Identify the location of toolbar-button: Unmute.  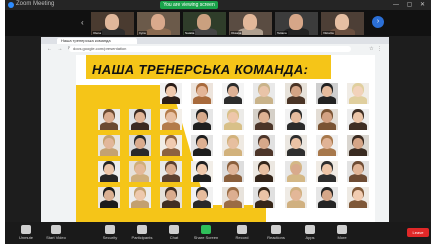
(26, 233).